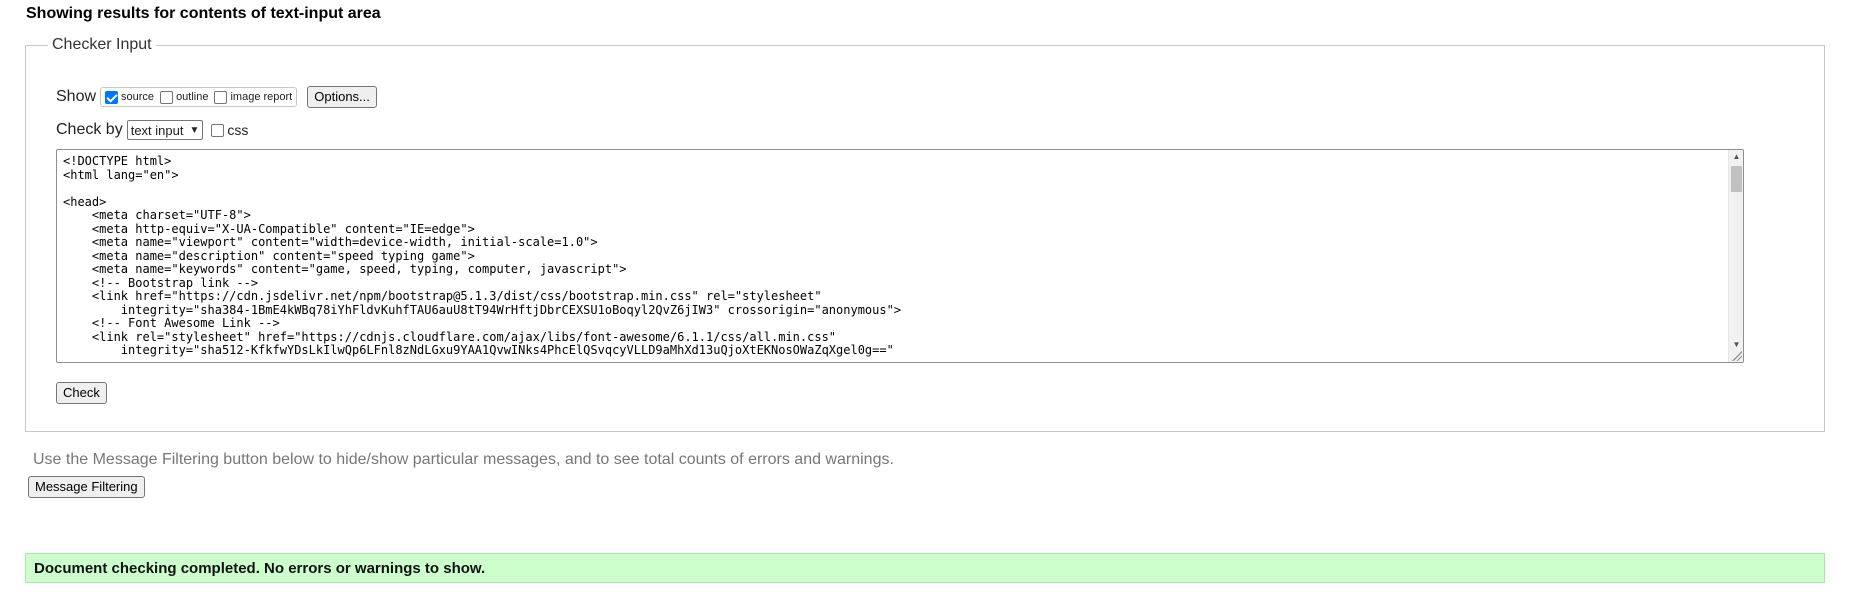 Image resolution: width=1854 pixels, height=594 pixels. I want to click on check-by-value: text input, so click(157, 130).